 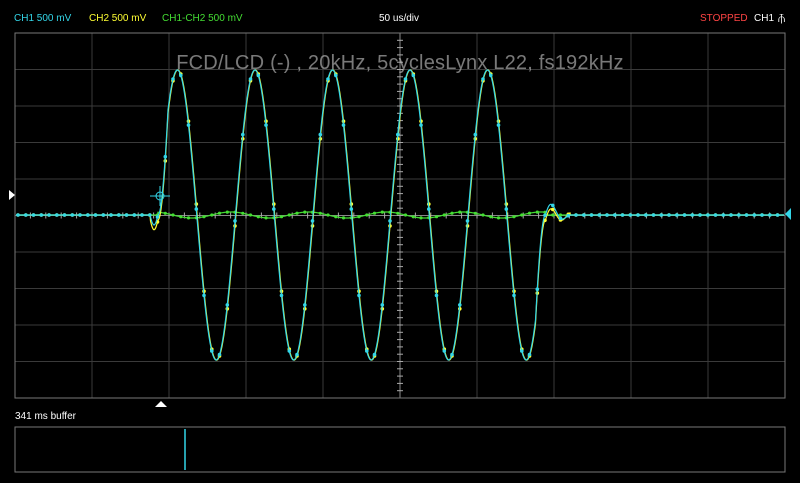 I want to click on cursor-crosshair-icon, so click(x=160, y=196).